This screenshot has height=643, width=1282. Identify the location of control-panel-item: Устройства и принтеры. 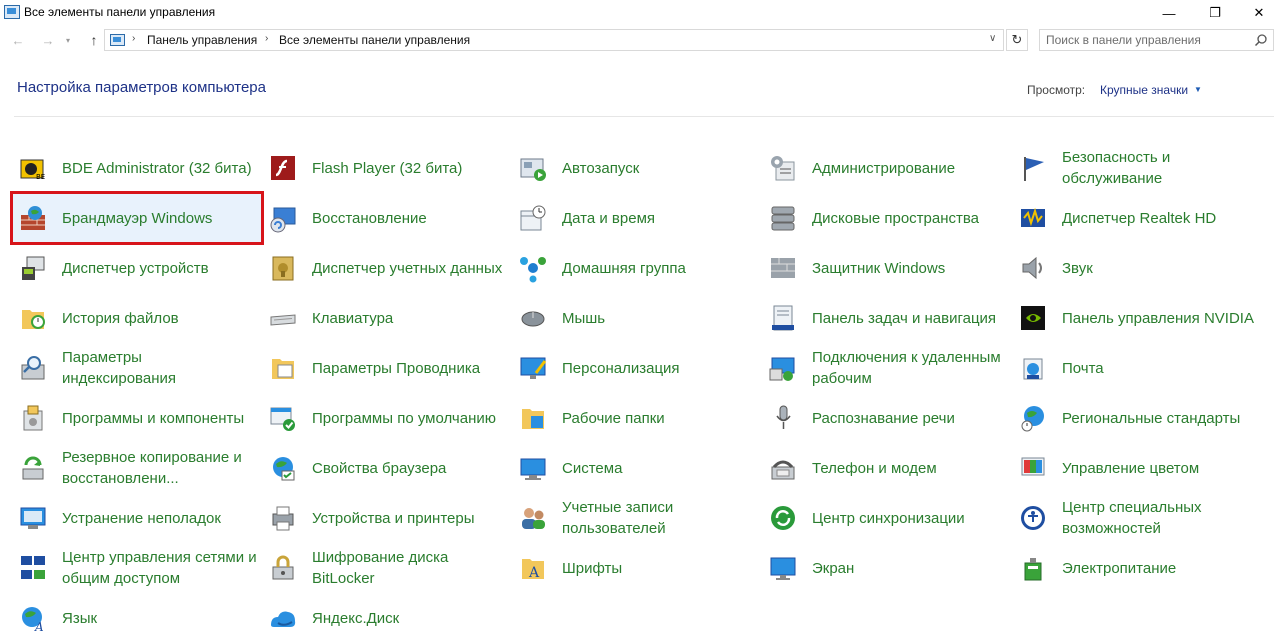
(387, 518).